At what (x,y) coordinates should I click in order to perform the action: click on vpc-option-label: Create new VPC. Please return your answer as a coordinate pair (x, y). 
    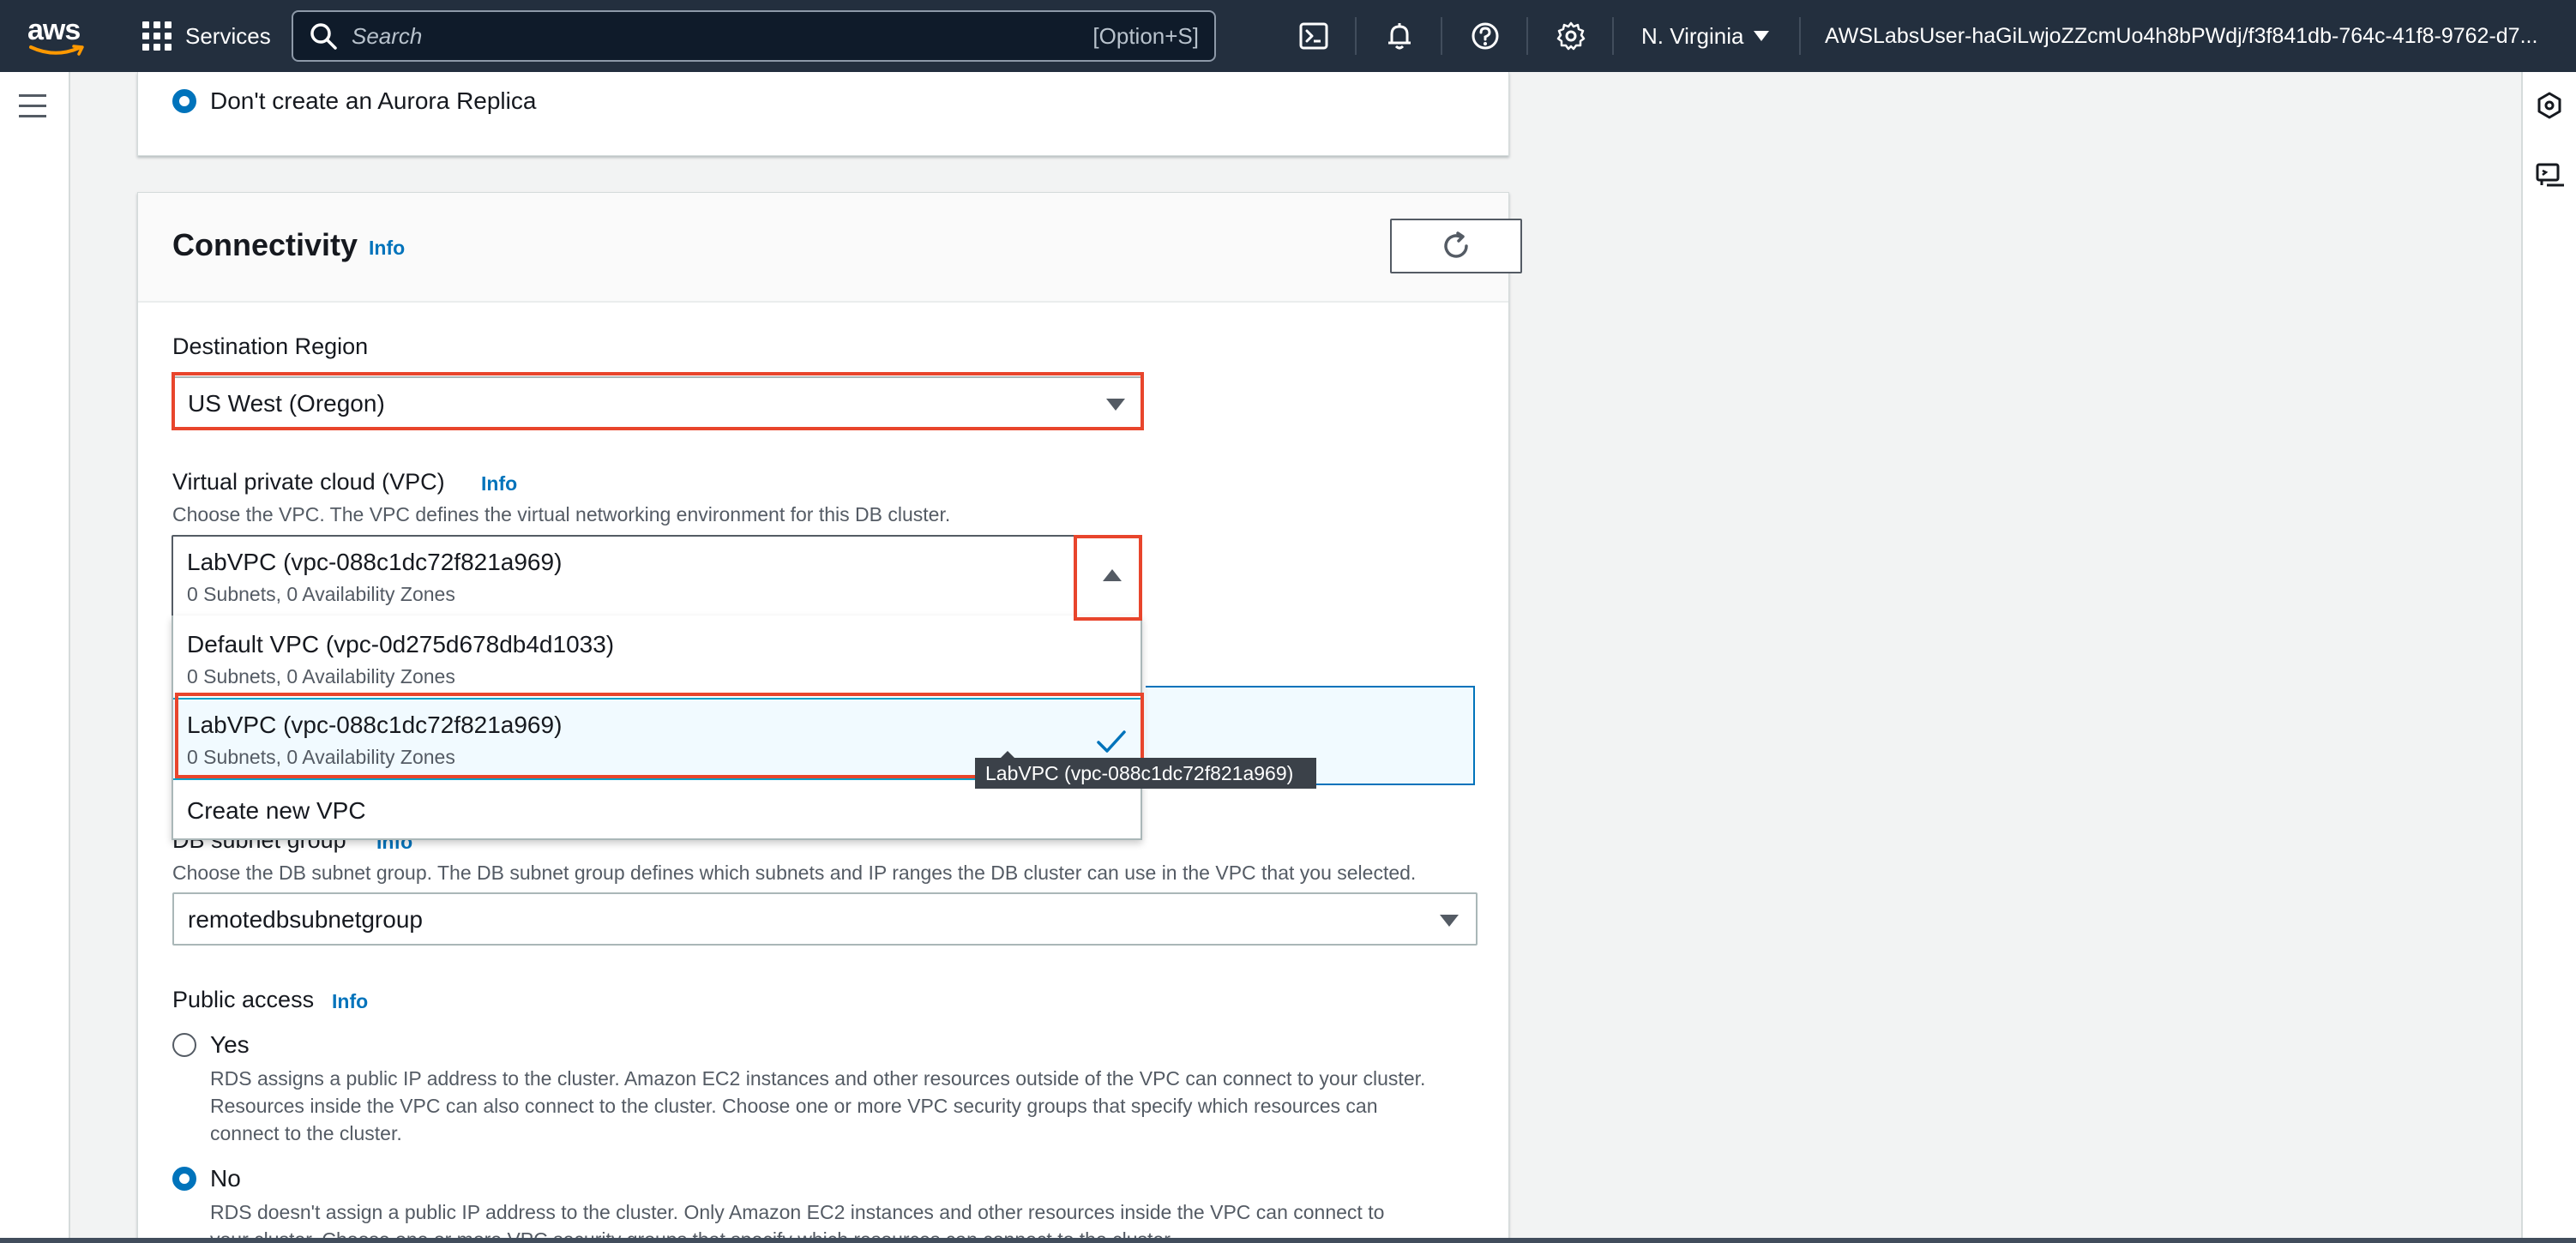
    Looking at the image, I should click on (276, 810).